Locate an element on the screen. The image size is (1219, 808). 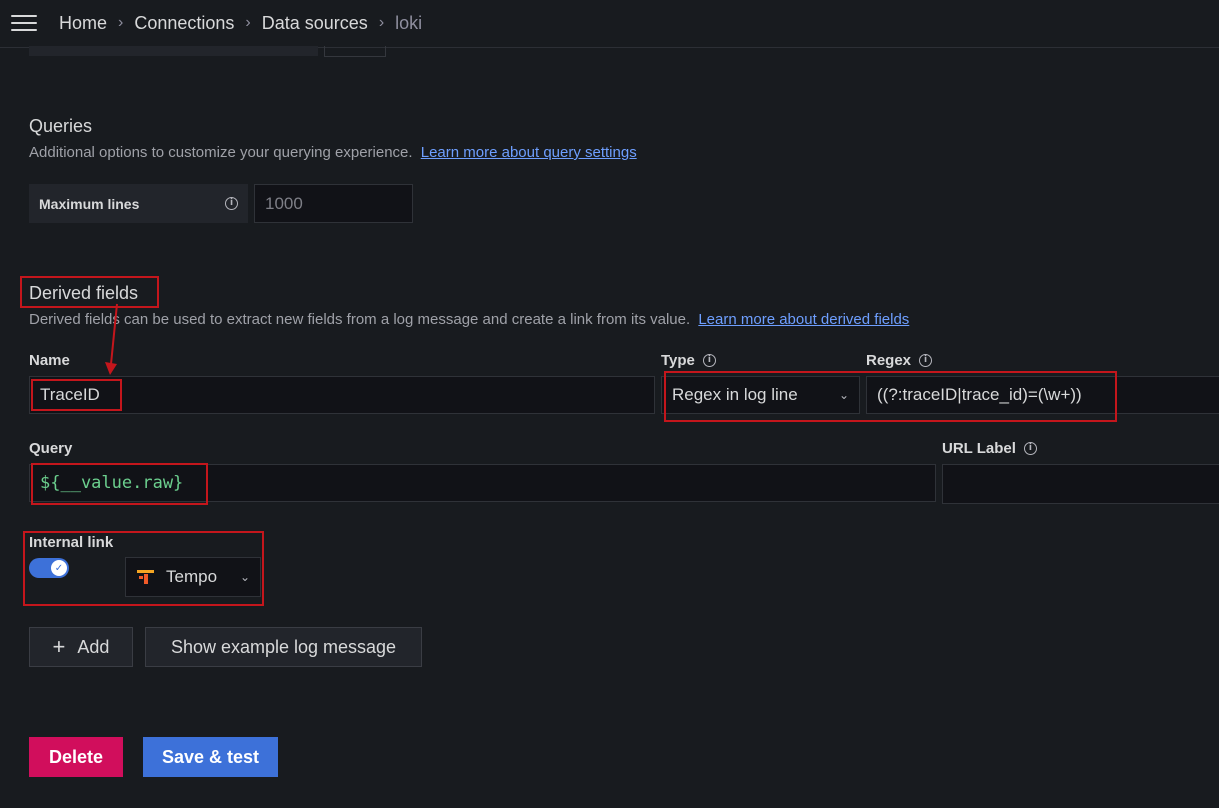
internal-link-label: Internal link is located at coordinates (71, 542).